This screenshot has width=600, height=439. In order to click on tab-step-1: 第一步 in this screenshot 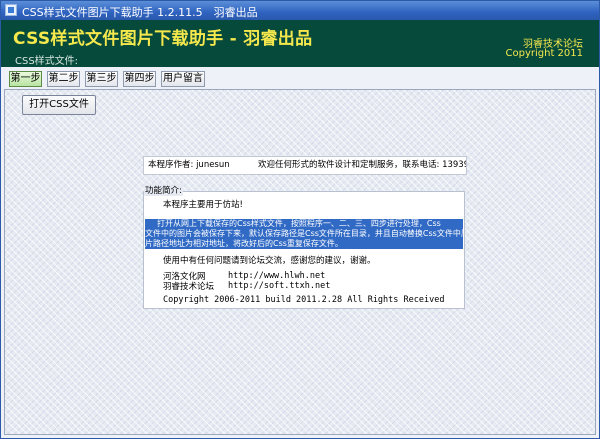, I will do `click(25, 79)`.